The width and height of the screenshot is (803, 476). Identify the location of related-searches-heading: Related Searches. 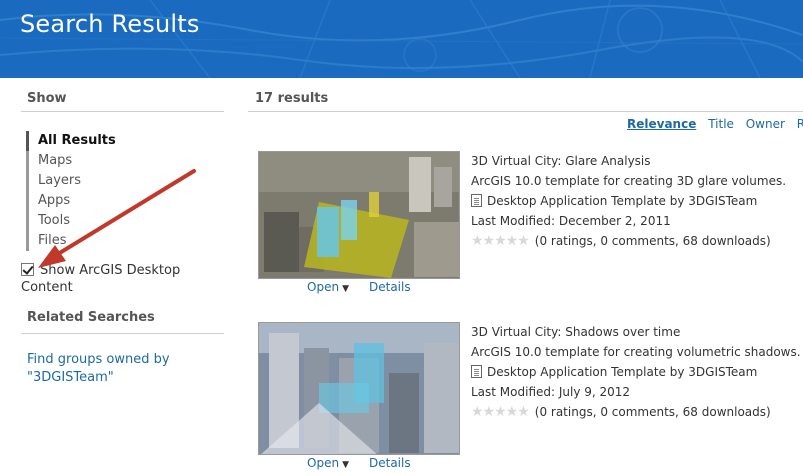
(122, 322).